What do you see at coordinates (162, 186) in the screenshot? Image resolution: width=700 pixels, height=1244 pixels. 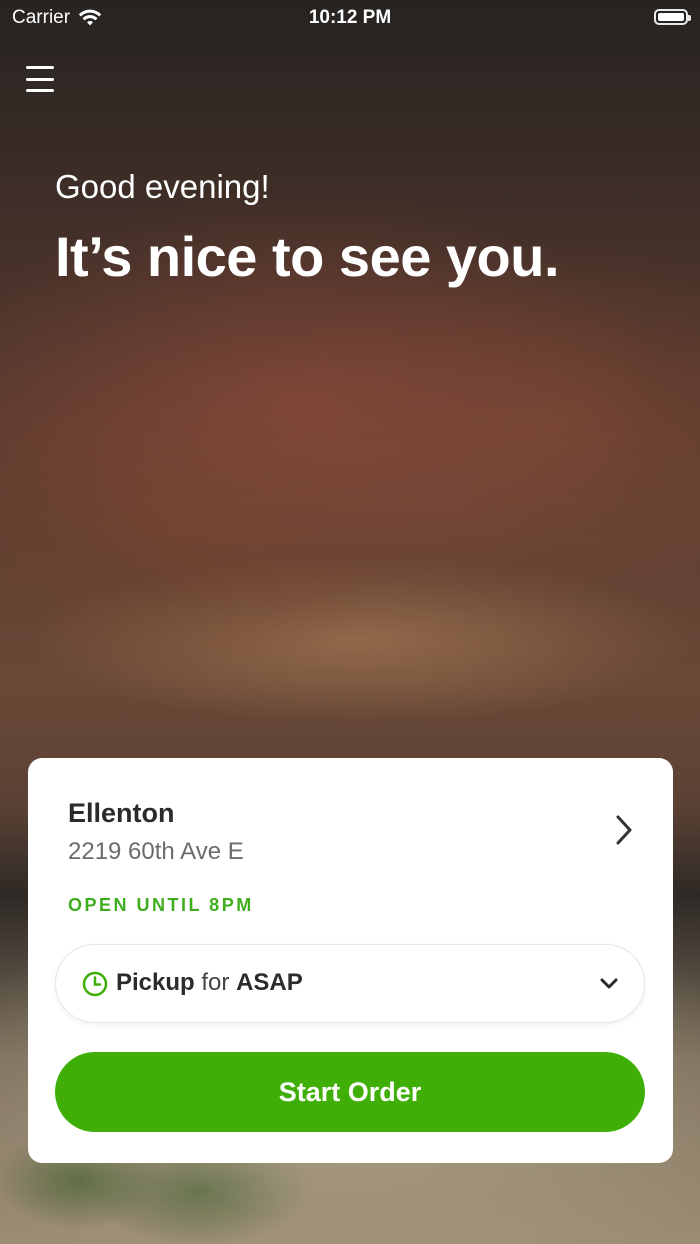 I see `greeting-subtitle: Good evening!` at bounding box center [162, 186].